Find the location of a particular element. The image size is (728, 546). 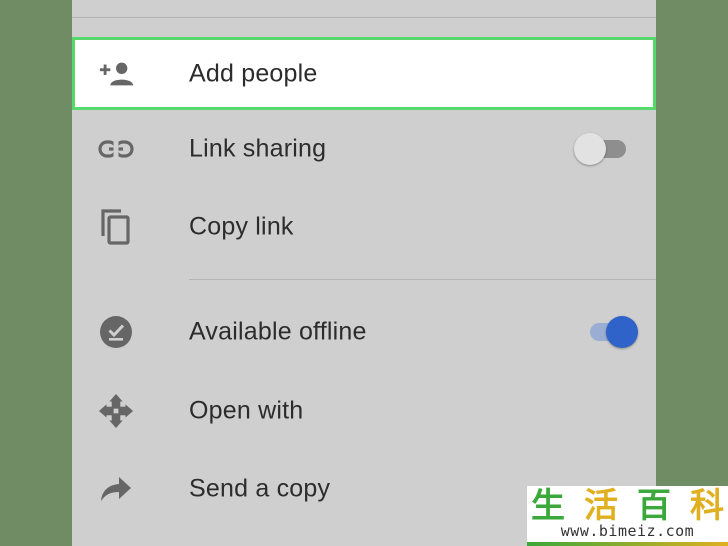

link-sharing-toggle is located at coordinates (604, 149).